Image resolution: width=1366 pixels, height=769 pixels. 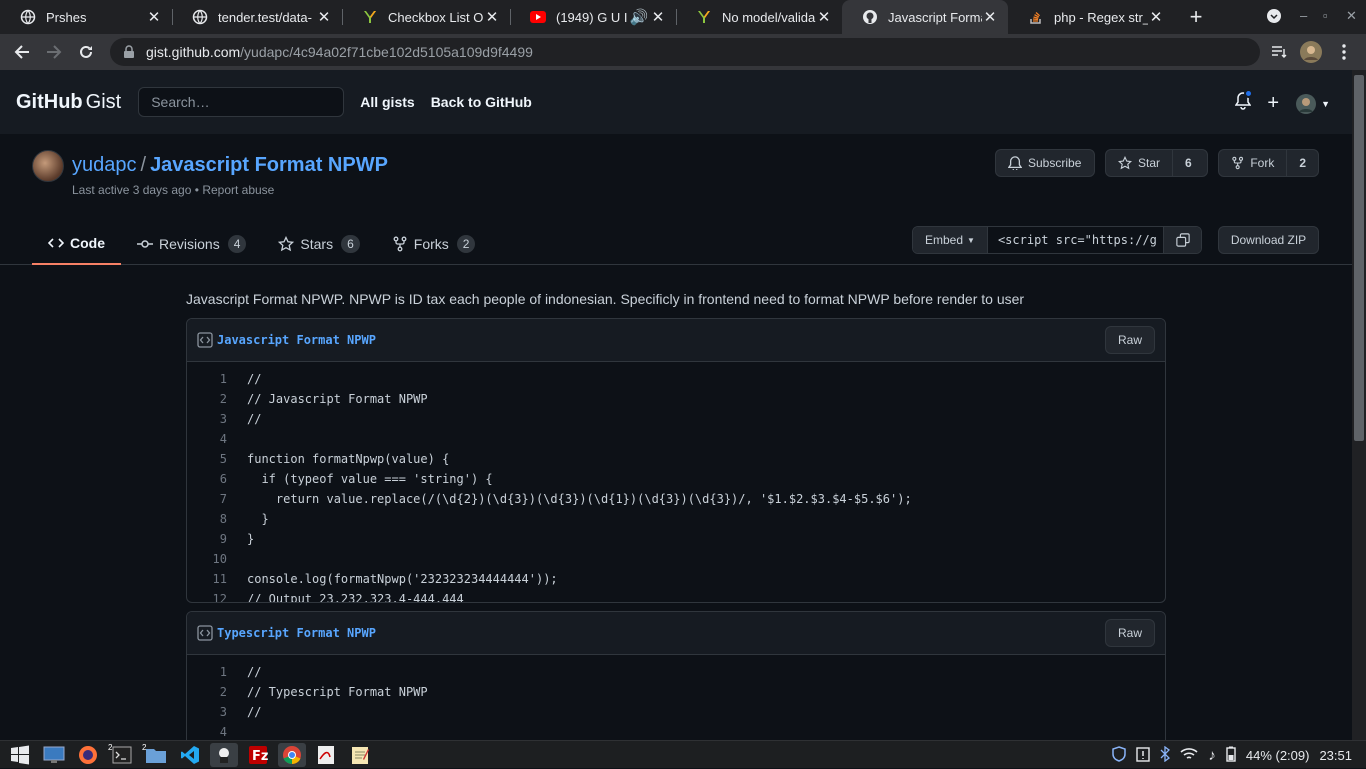 What do you see at coordinates (1344, 52) in the screenshot?
I see `menu-kebab-icon` at bounding box center [1344, 52].